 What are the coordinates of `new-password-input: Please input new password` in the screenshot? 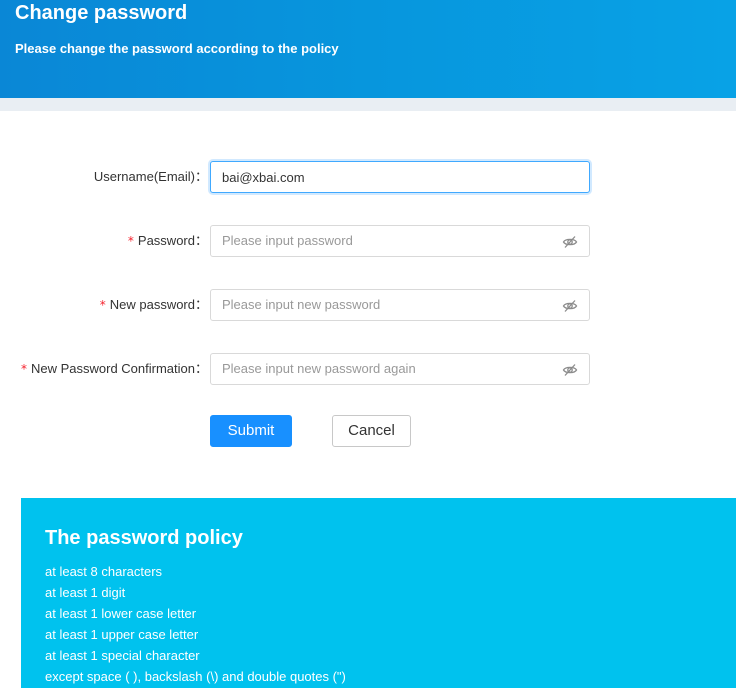 It's located at (400, 305).